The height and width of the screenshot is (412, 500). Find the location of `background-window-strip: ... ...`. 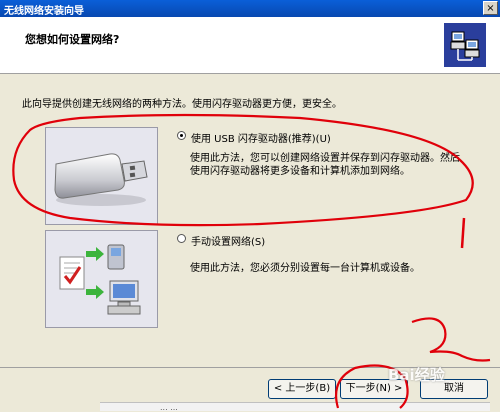

background-window-strip: ... ... is located at coordinates (295, 406).